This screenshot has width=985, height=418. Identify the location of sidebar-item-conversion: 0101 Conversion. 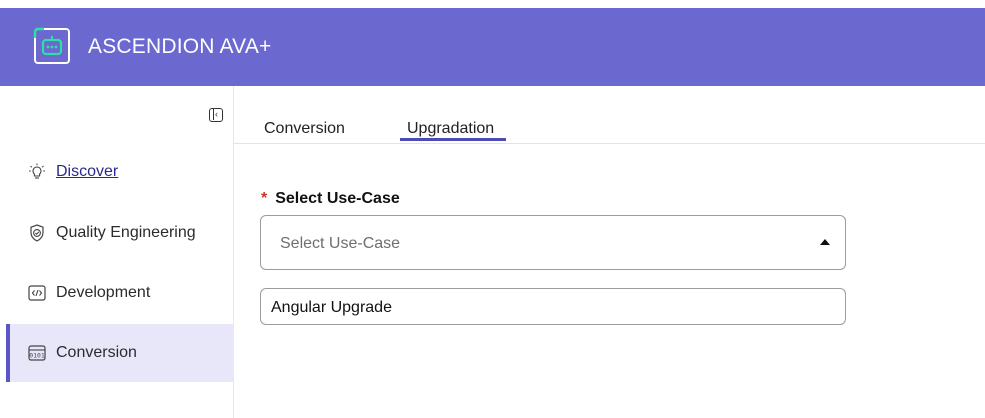
(120, 353).